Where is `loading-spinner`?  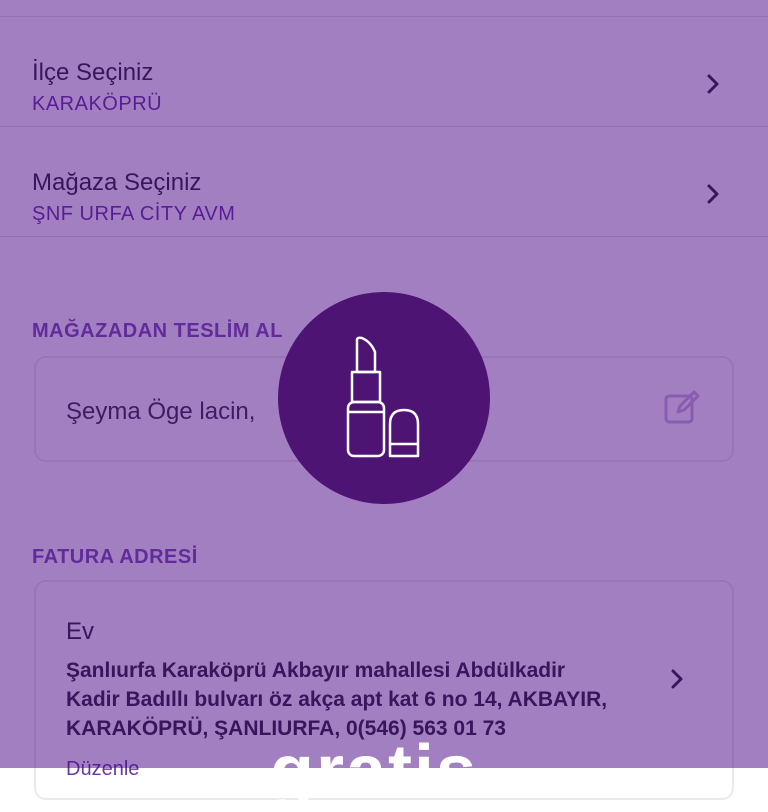 loading-spinner is located at coordinates (384, 398).